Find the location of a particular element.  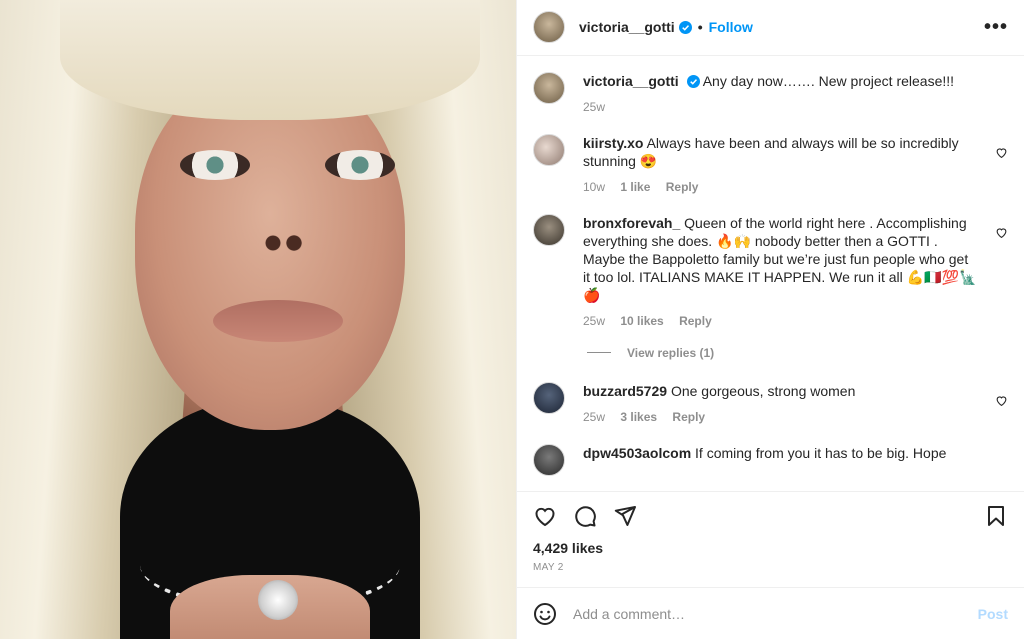

caption-avatar is located at coordinates (549, 87).